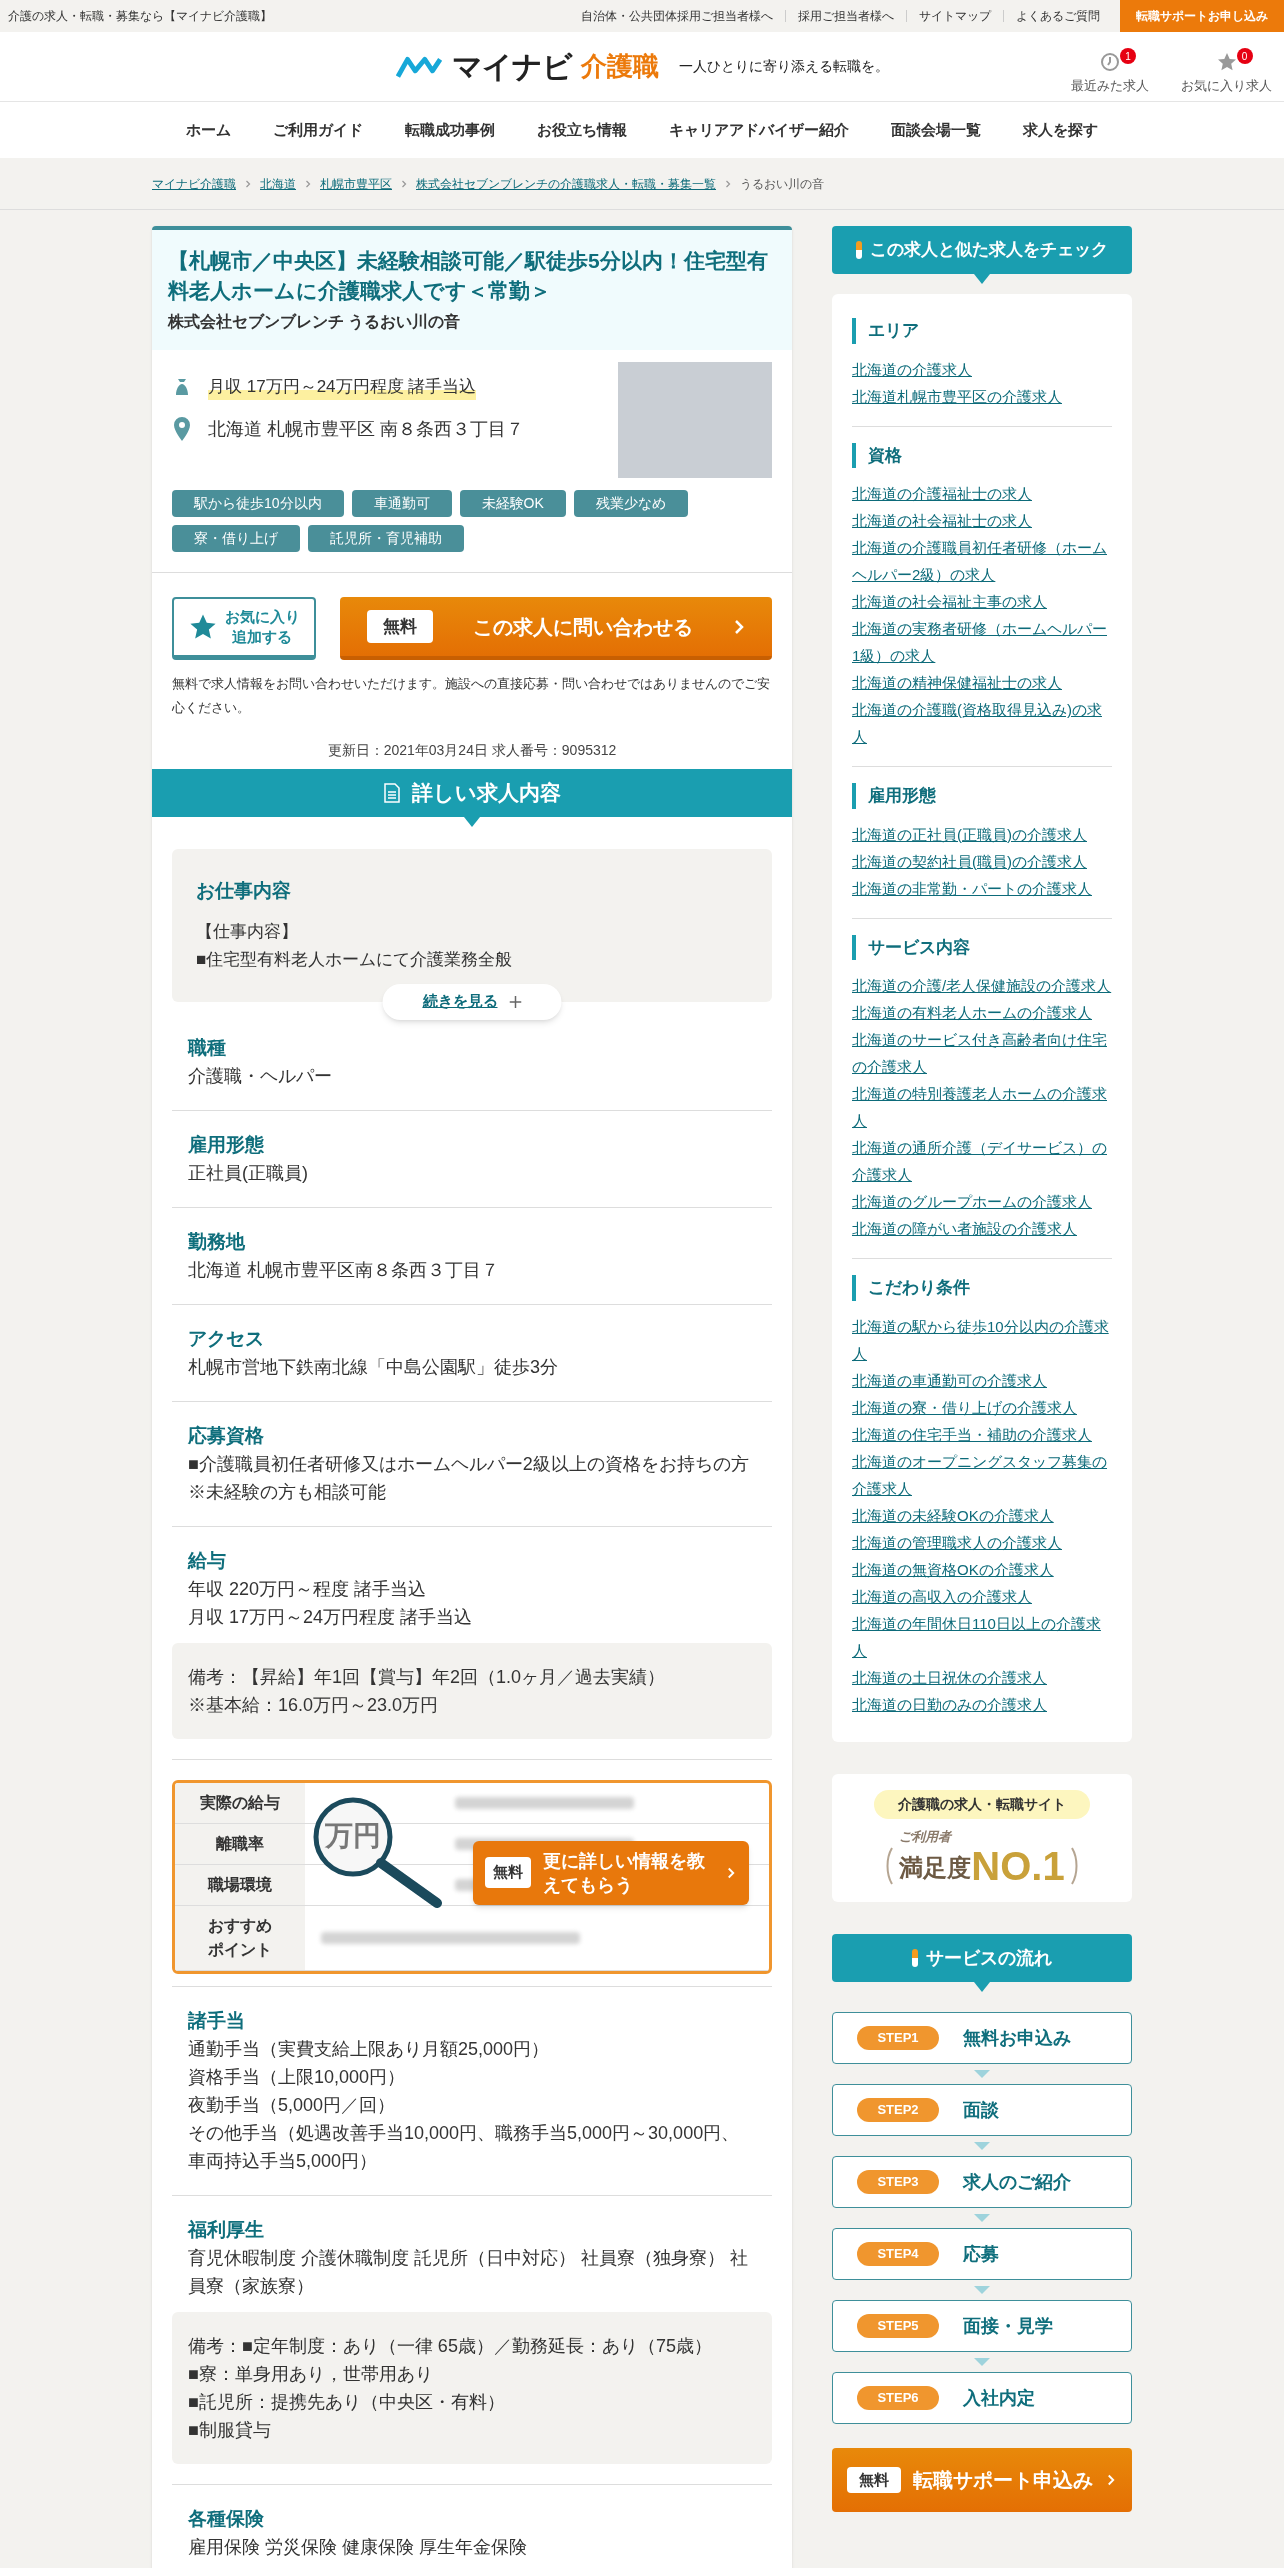  What do you see at coordinates (1244, 56) in the screenshot?
I see `count-badge: 0` at bounding box center [1244, 56].